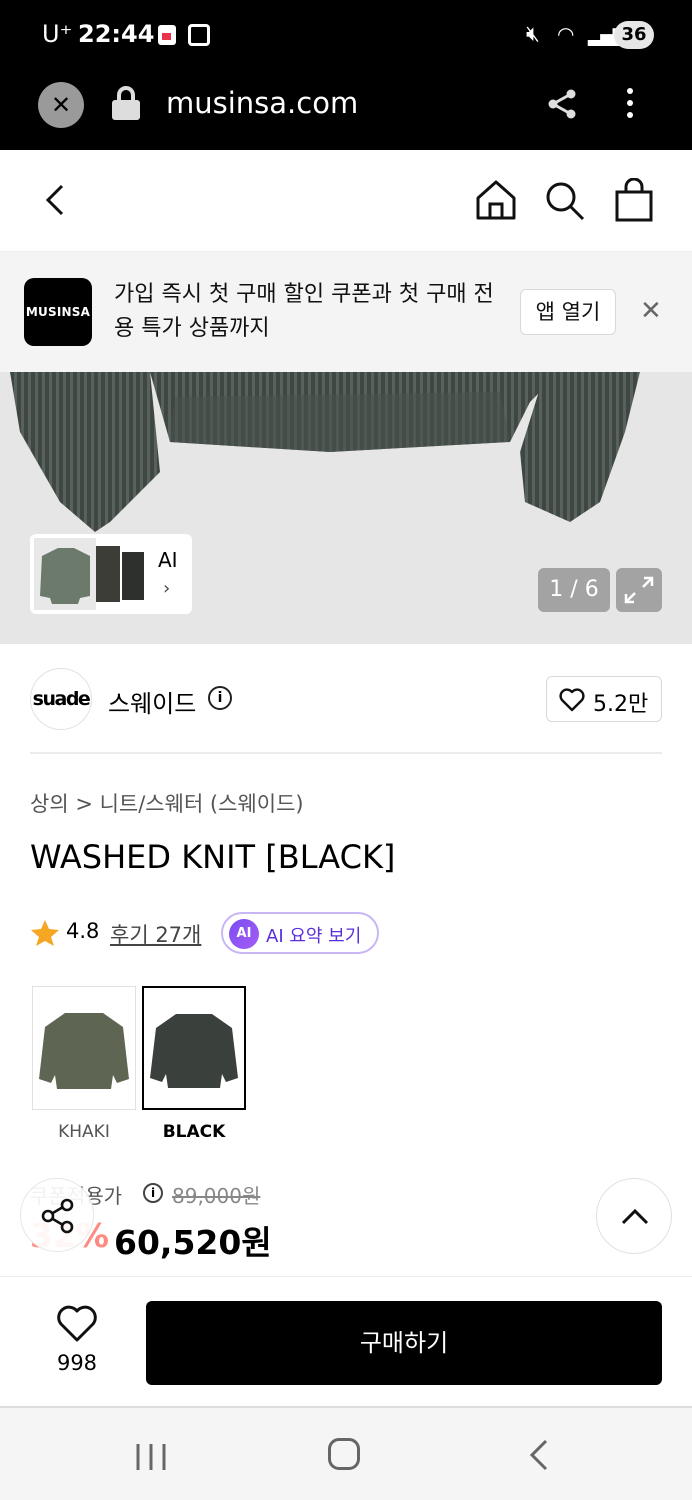  What do you see at coordinates (61, 699) in the screenshot?
I see `brand-logo: suade` at bounding box center [61, 699].